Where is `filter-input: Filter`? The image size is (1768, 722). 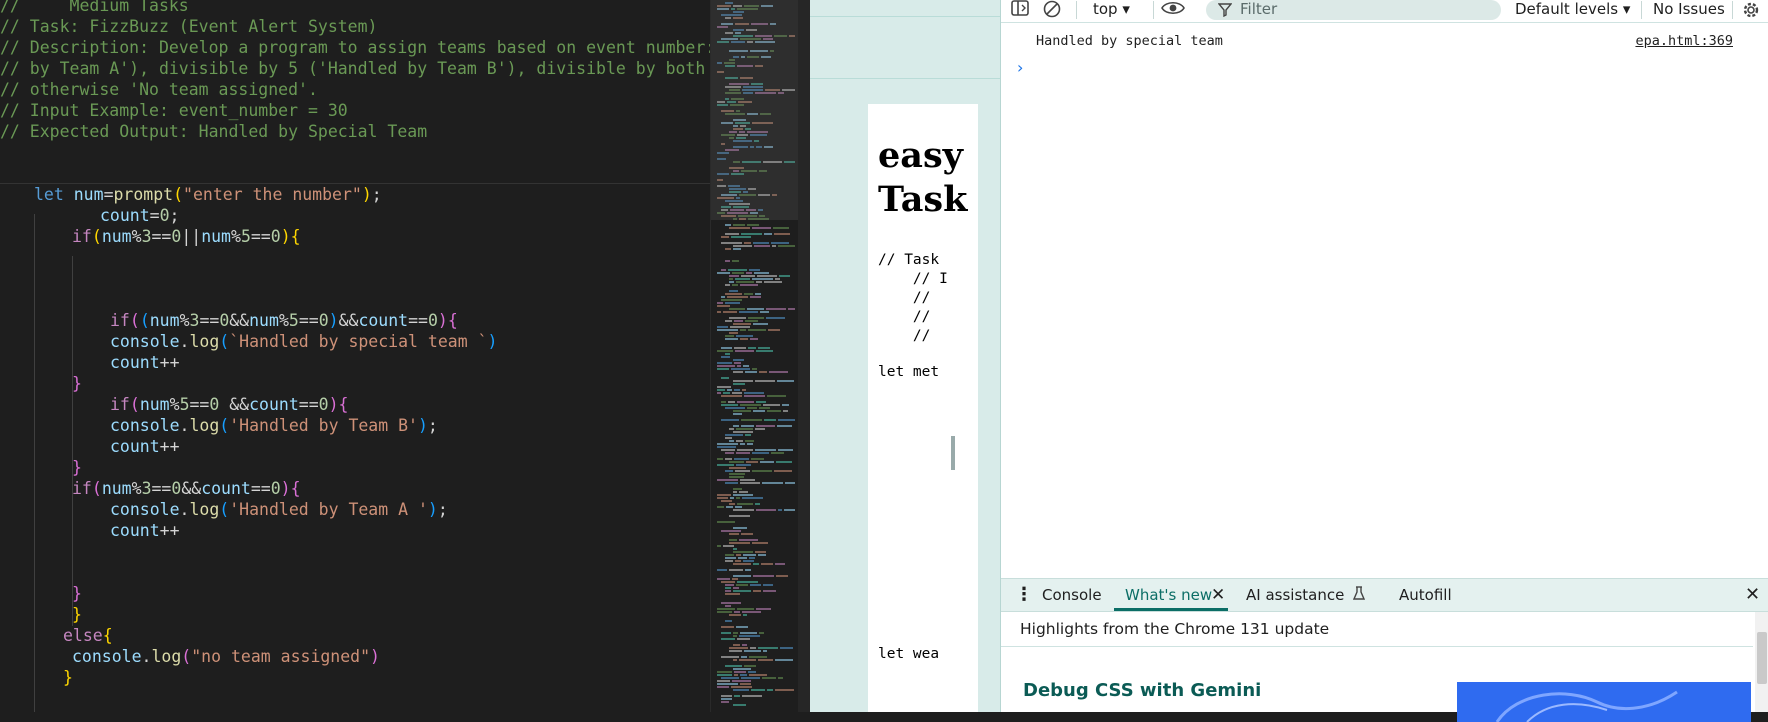 filter-input: Filter is located at coordinates (1353, 10).